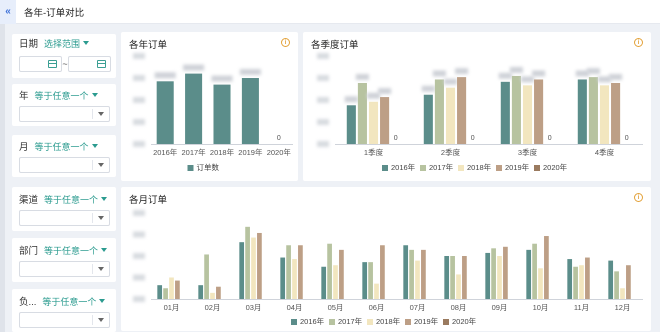 This screenshot has width=660, height=332. I want to click on filter-month-select, so click(64, 165).